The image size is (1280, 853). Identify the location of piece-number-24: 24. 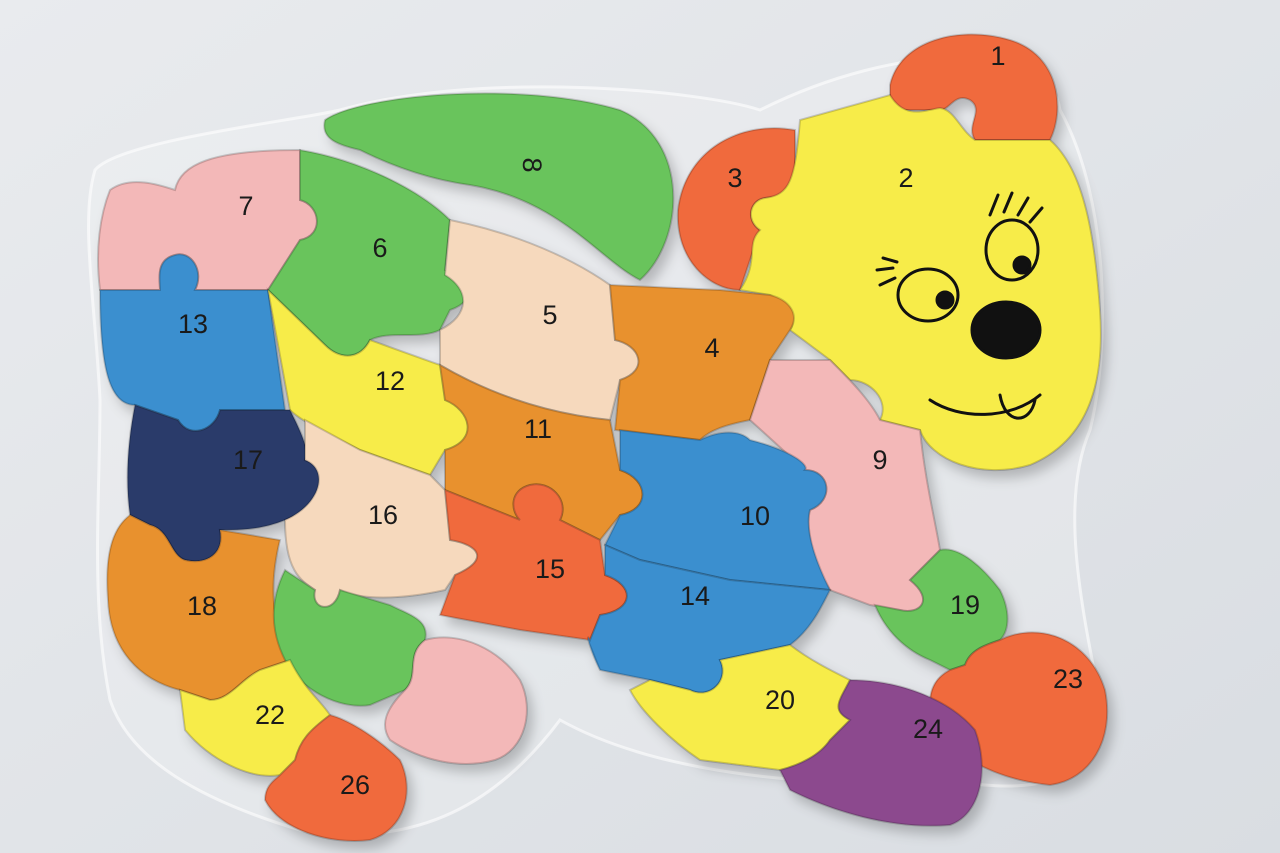
(928, 729).